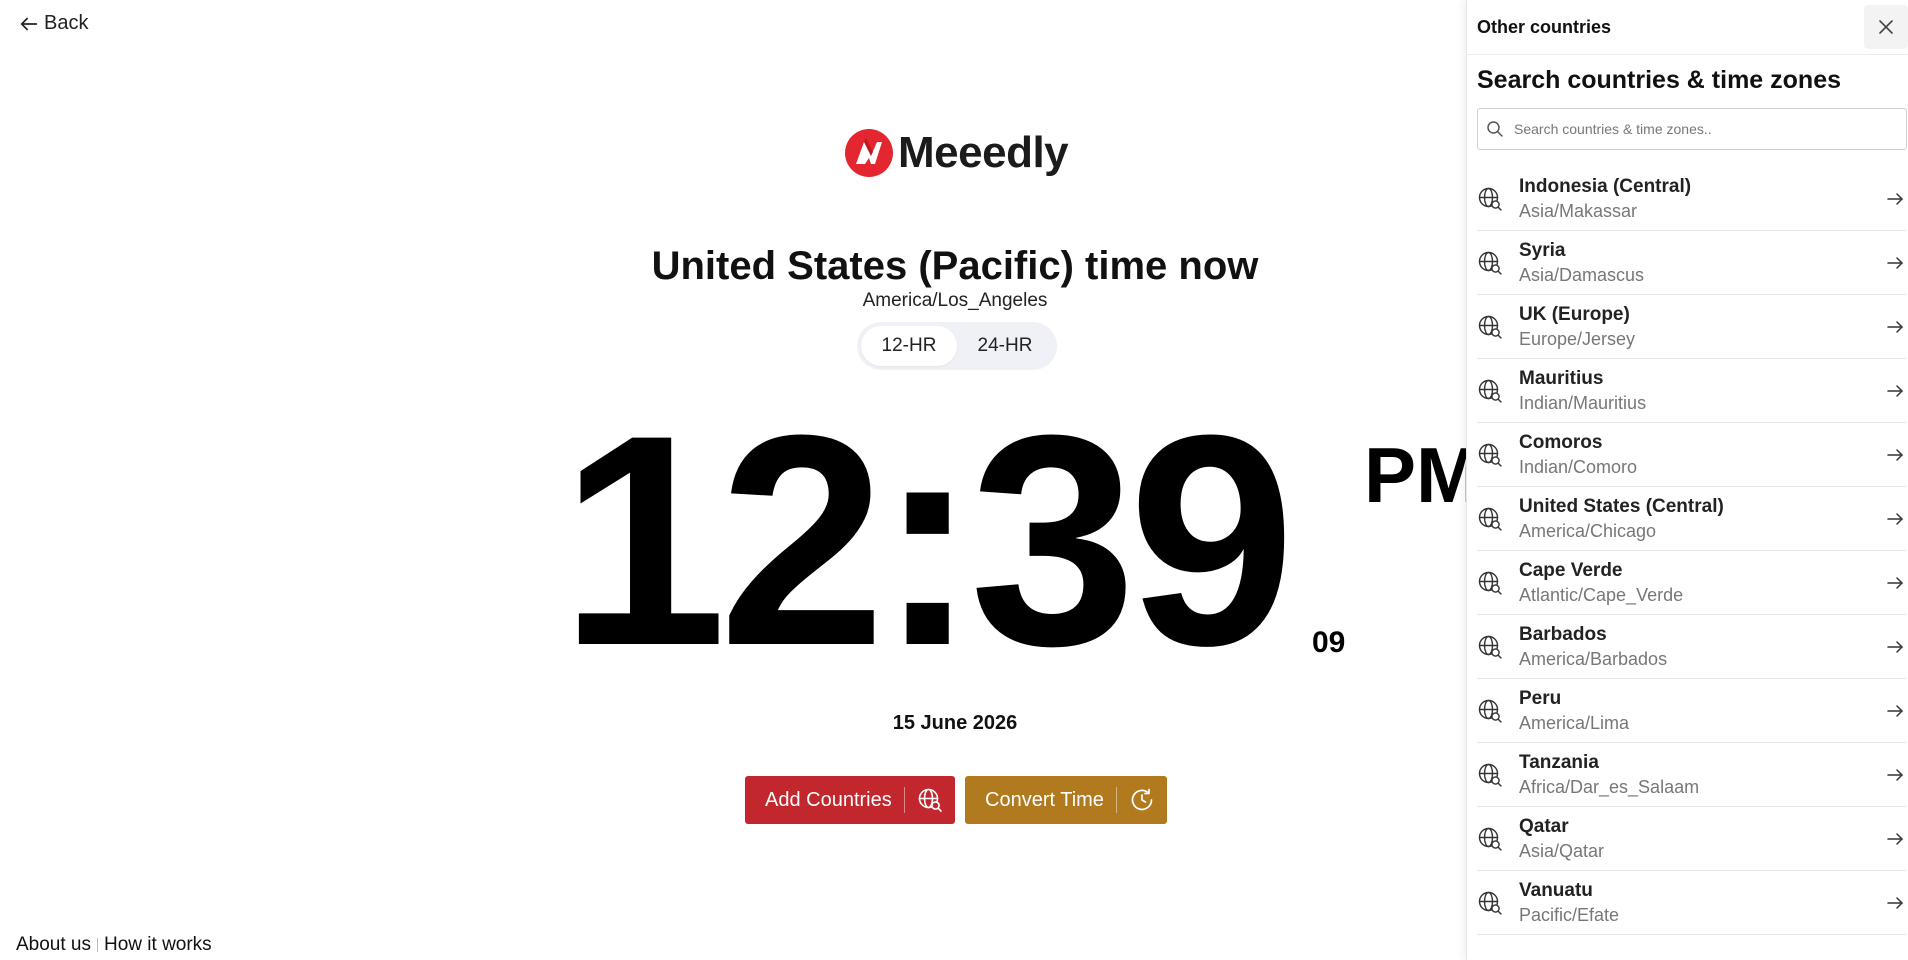  What do you see at coordinates (1556, 890) in the screenshot?
I see `country-name: Vanuatu` at bounding box center [1556, 890].